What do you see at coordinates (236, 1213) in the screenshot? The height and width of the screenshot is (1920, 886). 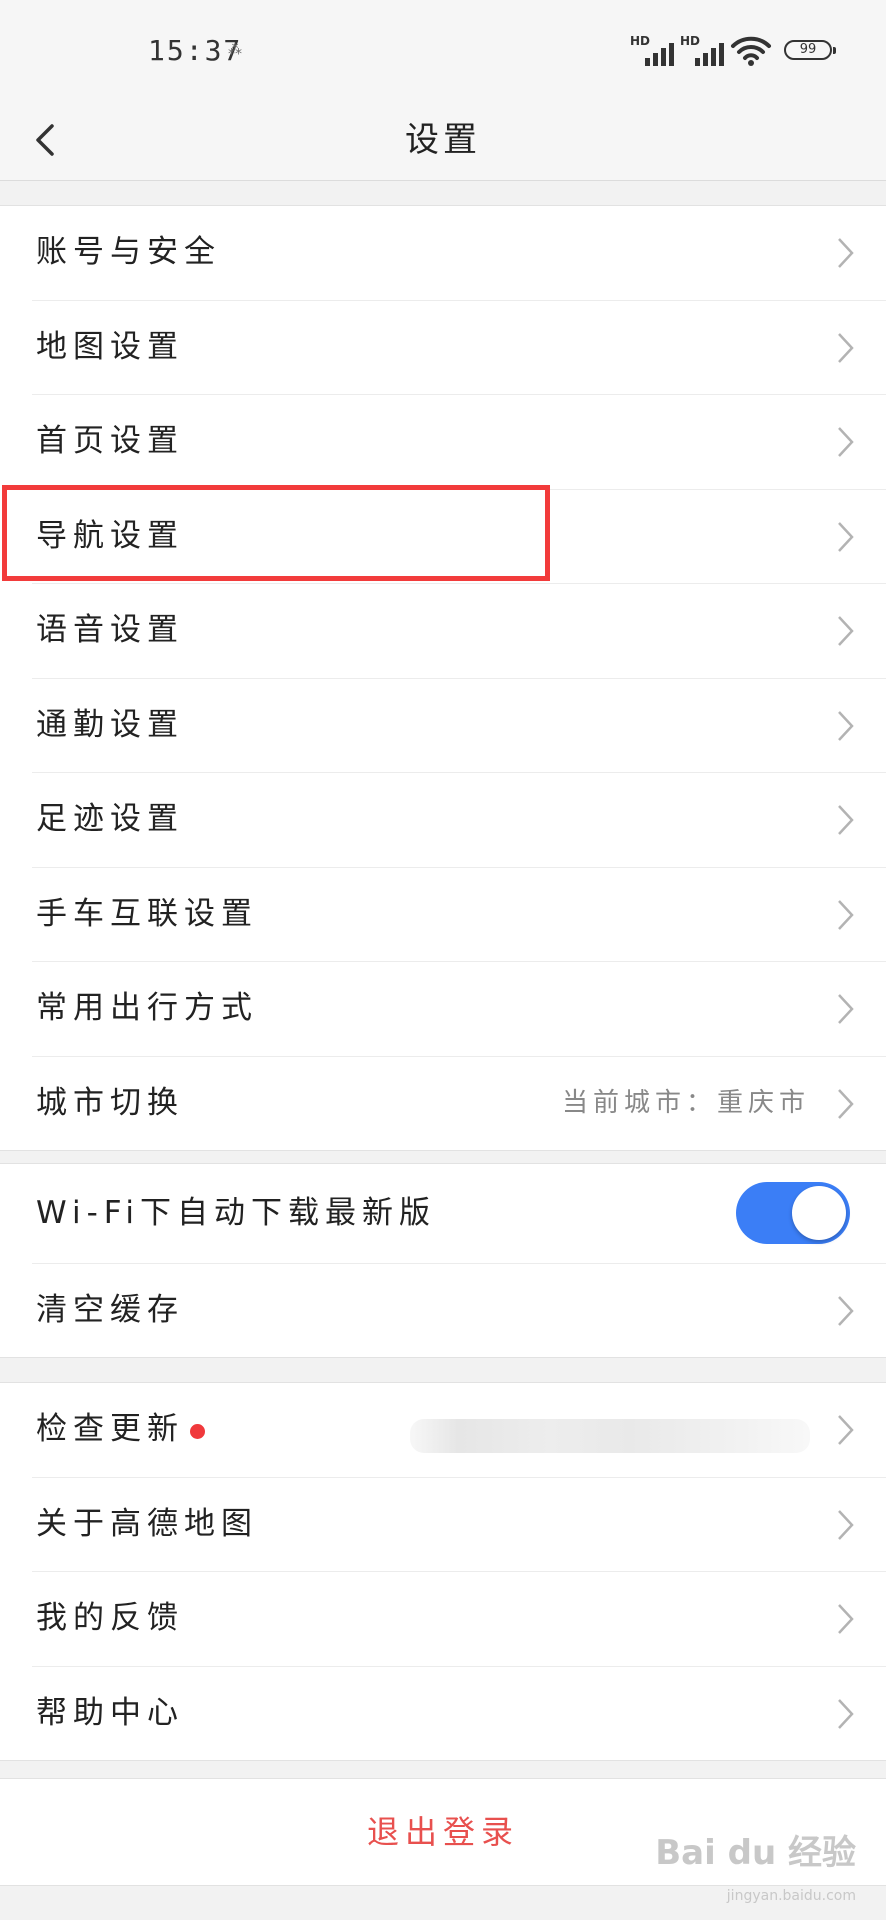 I see `settings-item-label: Wi-Fi下自动下载最新版` at bounding box center [236, 1213].